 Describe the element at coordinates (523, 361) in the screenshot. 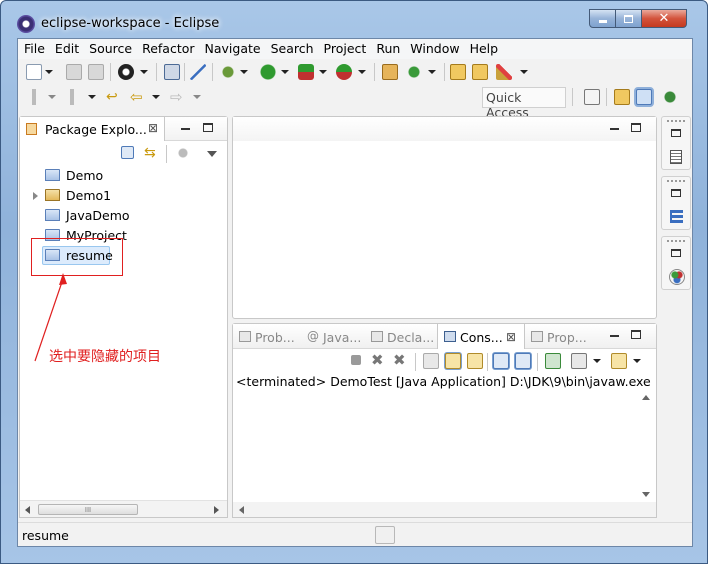

I see `show-on-stderr-icon` at that location.